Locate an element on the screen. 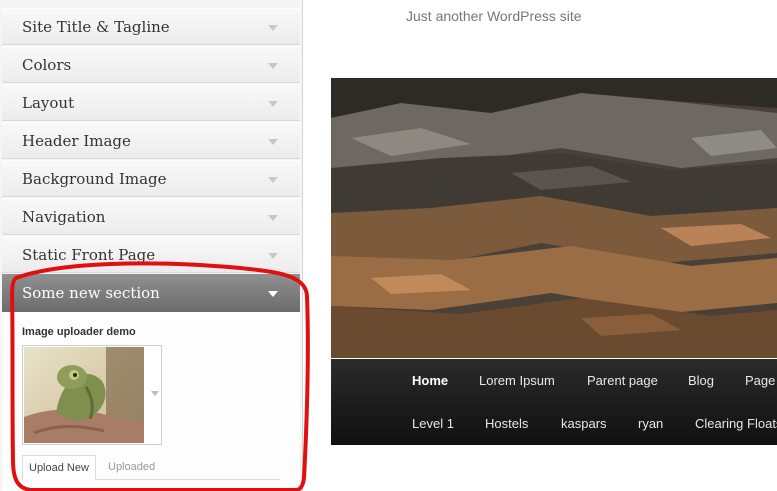  section-label: Site Title & Tagline is located at coordinates (96, 27).